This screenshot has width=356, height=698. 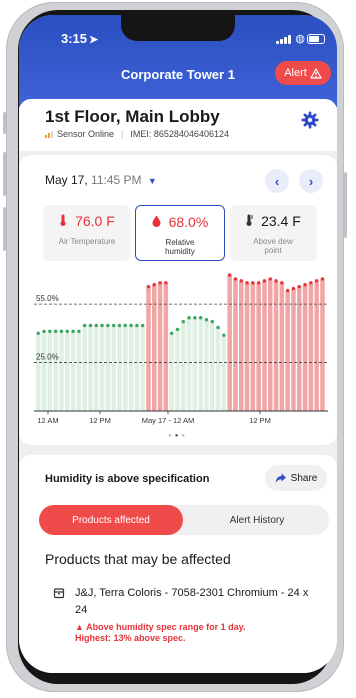 I want to click on date-selector: May 17, 11:45 PM ▼, so click(x=101, y=180).